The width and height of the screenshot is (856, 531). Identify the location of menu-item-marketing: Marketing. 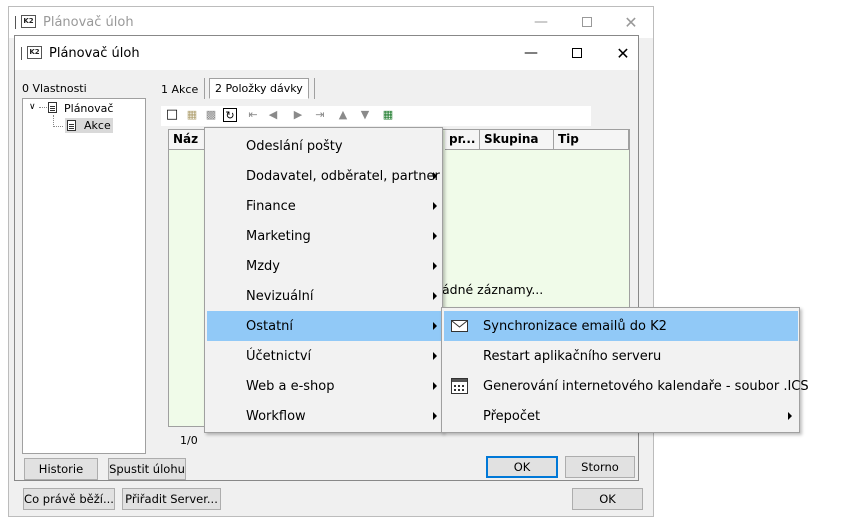
(324, 236).